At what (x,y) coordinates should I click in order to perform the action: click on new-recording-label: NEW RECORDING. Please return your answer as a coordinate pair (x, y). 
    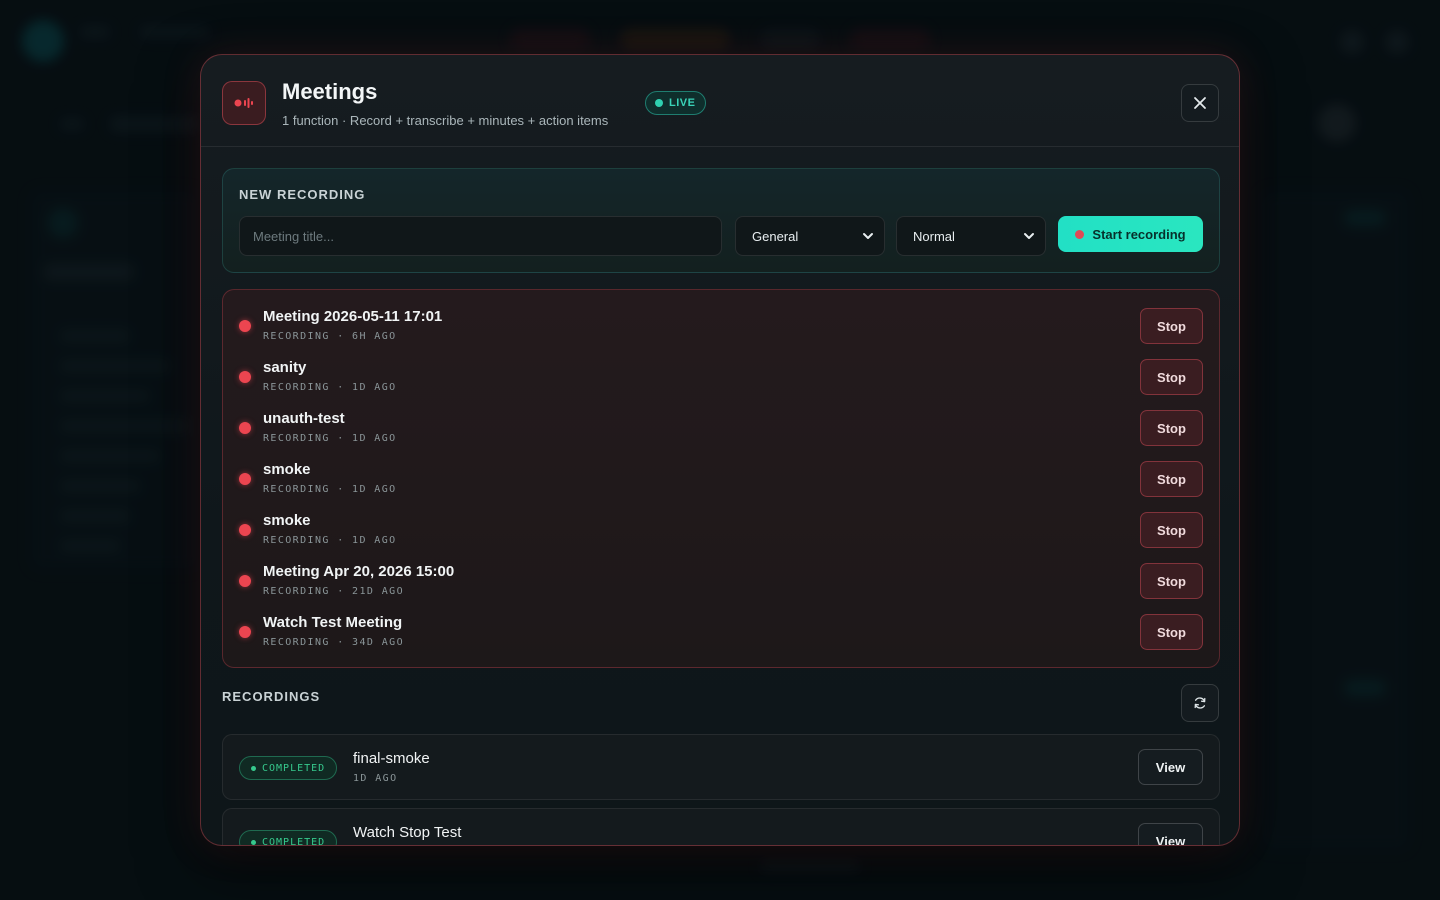
    Looking at the image, I should click on (302, 194).